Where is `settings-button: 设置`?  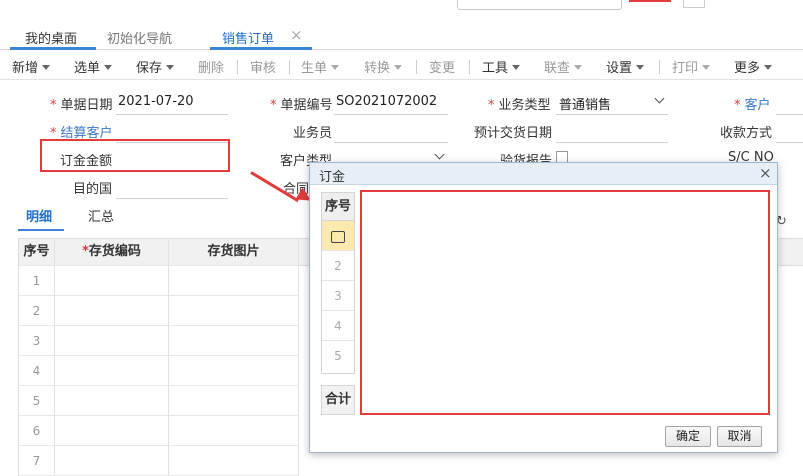 settings-button: 设置 is located at coordinates (625, 66).